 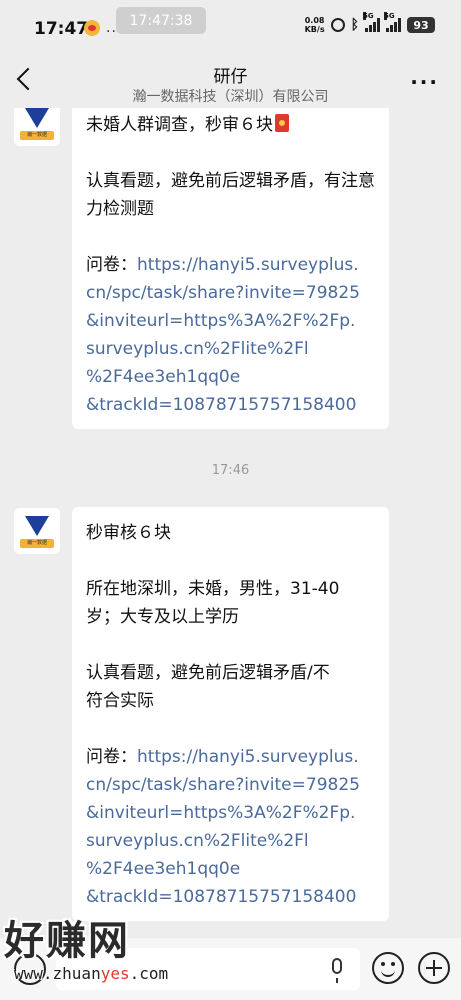 I want to click on plus-icon, so click(x=434, y=968).